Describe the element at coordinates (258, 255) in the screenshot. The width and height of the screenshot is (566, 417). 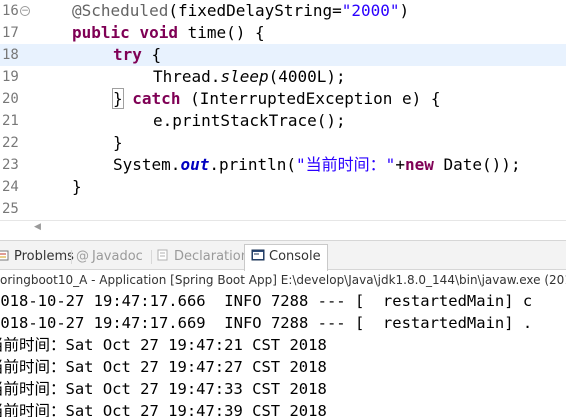
I see `console-icon` at that location.